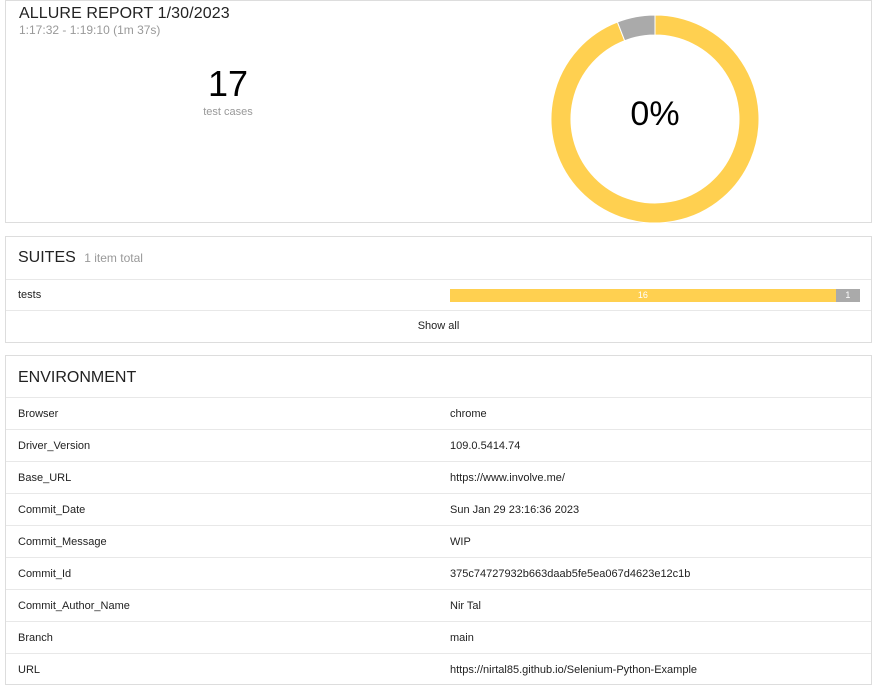 This screenshot has height=694, width=873. What do you see at coordinates (438, 606) in the screenshot?
I see `env-row: Commit_Author_Name Nir Tal` at bounding box center [438, 606].